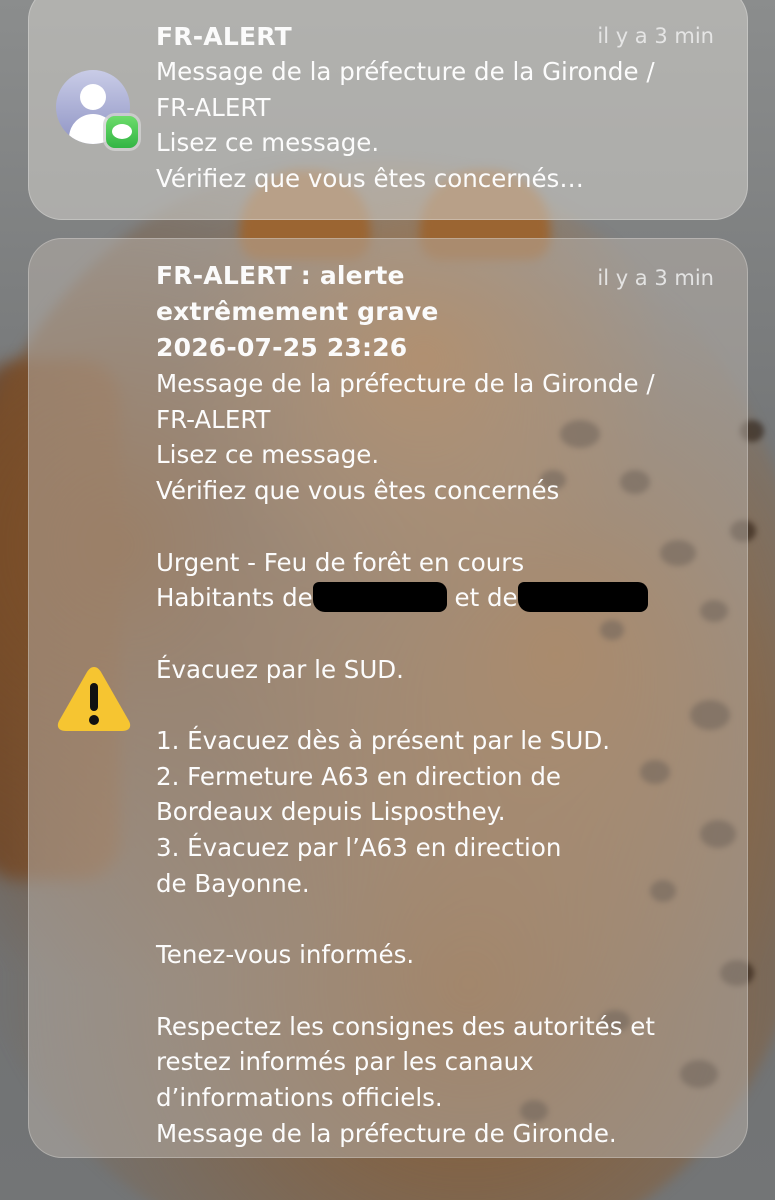 Image resolution: width=775 pixels, height=1200 pixels. What do you see at coordinates (383, 741) in the screenshot?
I see `body-line: 1. Évacuez dès à présent par le SUD.` at bounding box center [383, 741].